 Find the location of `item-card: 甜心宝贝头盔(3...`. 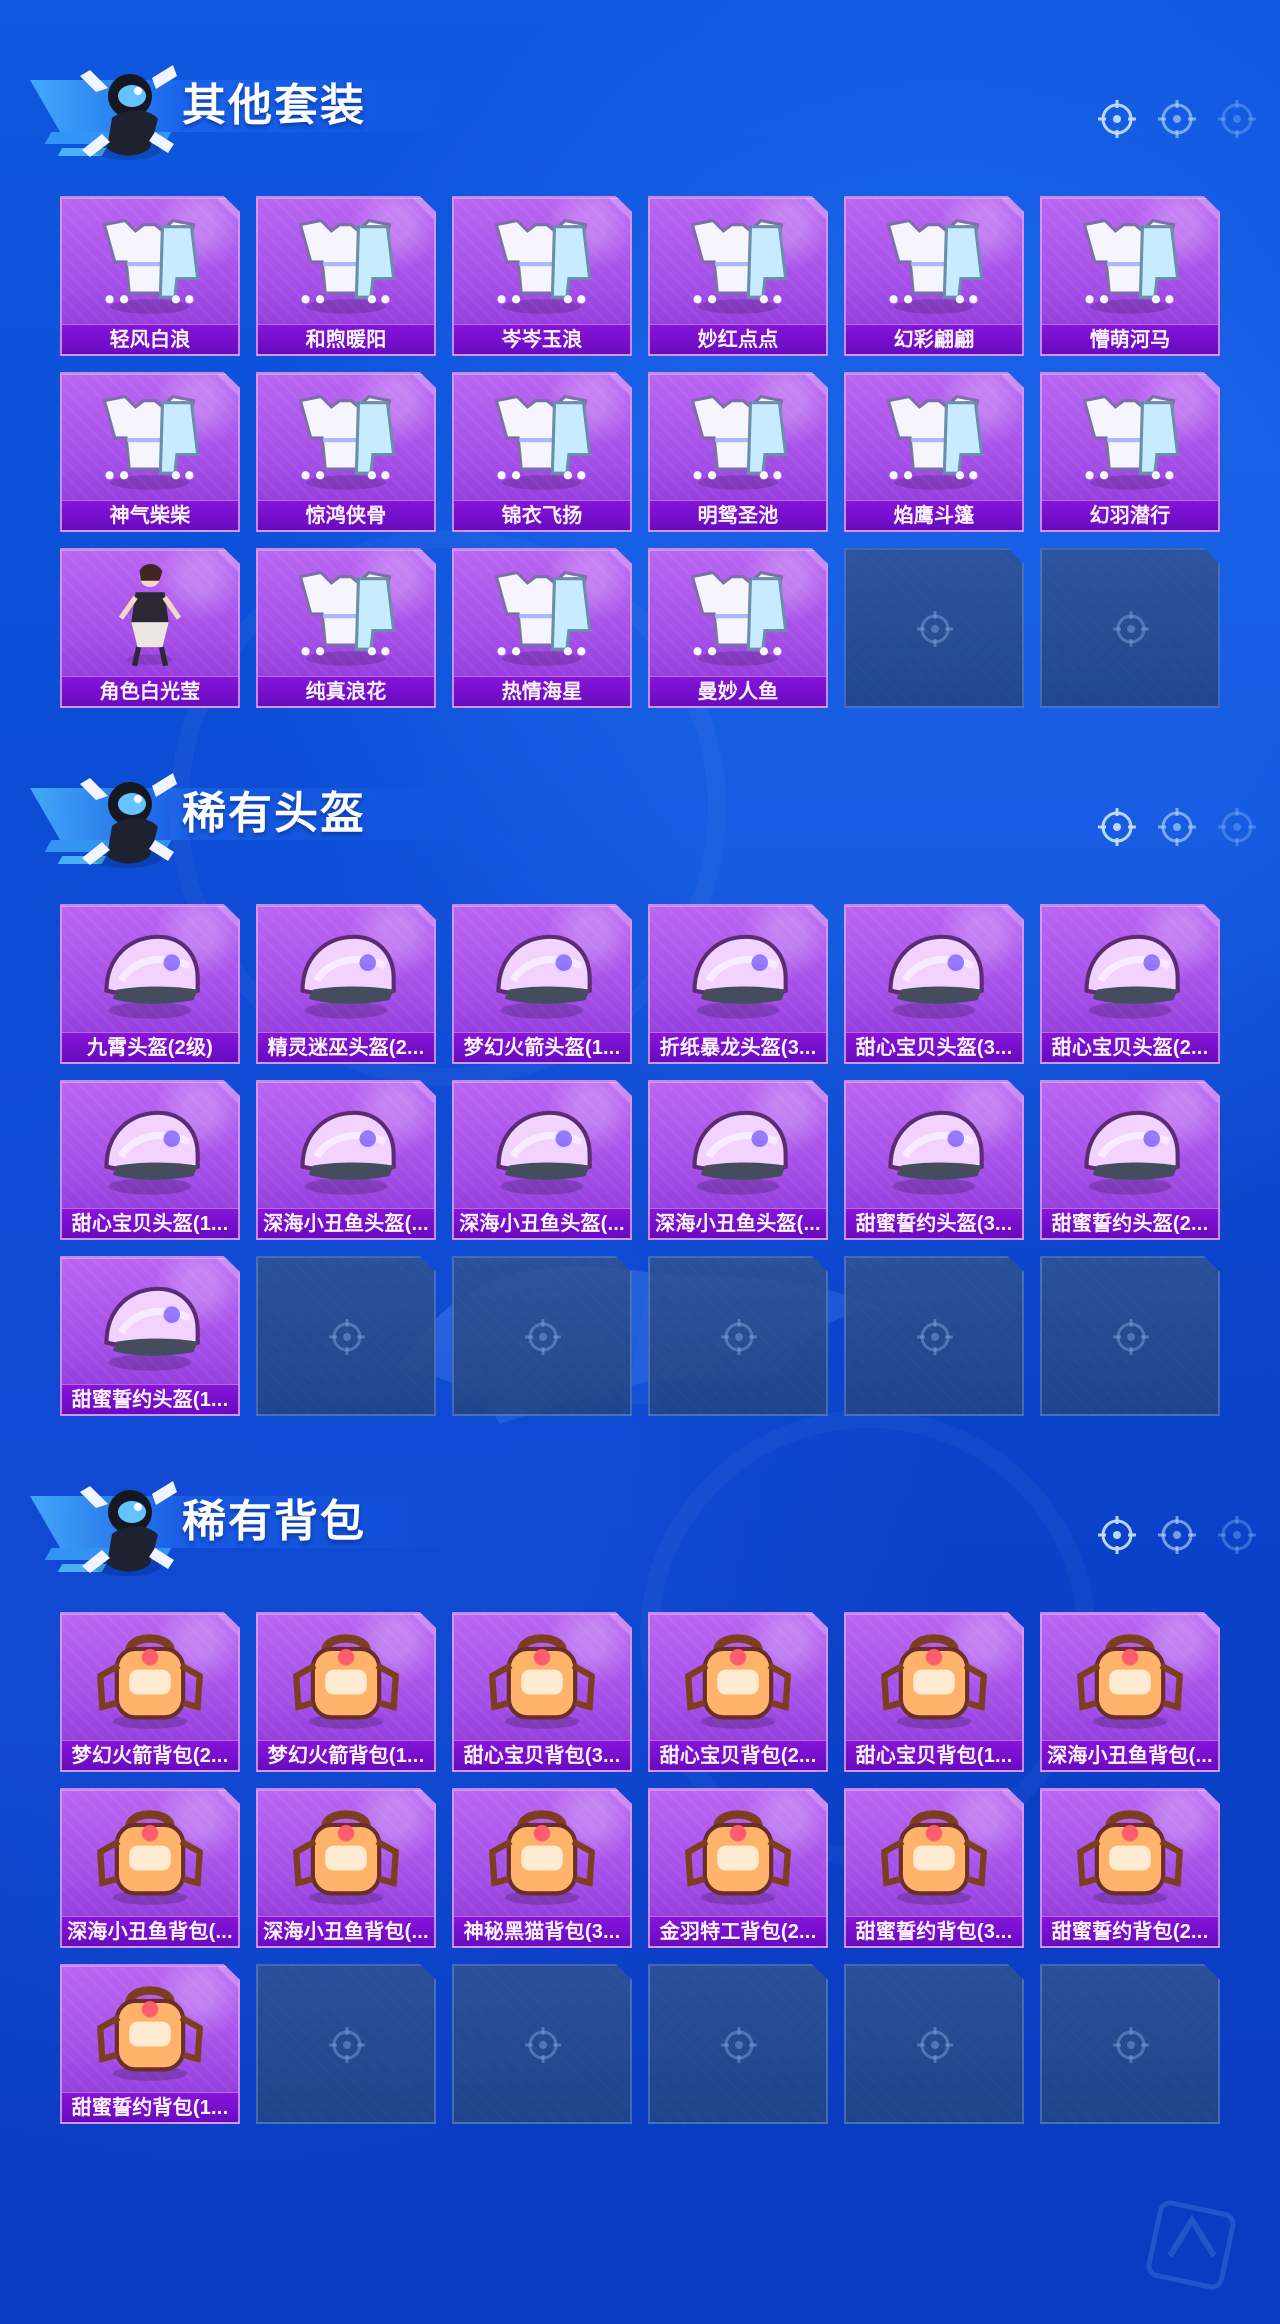

item-card: 甜心宝贝头盔(3... is located at coordinates (934, 984).